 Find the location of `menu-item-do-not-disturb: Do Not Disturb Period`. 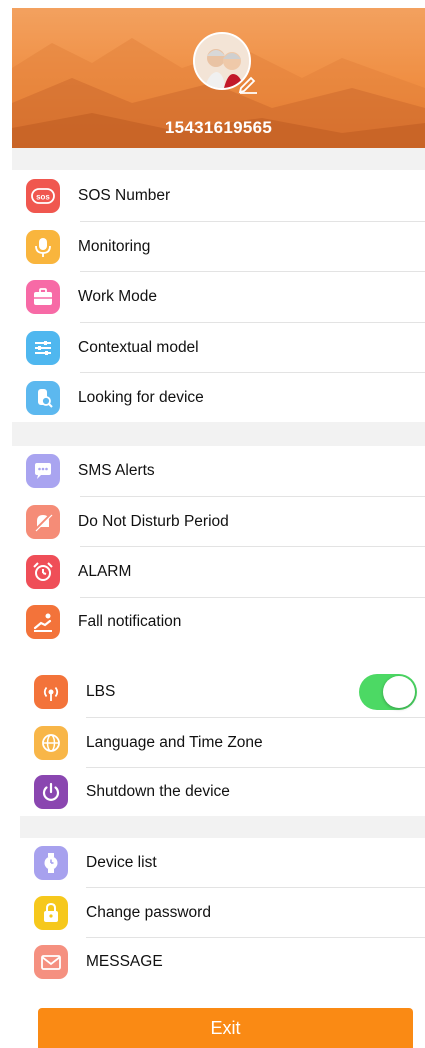

menu-item-do-not-disturb: Do Not Disturb Period is located at coordinates (127, 522).